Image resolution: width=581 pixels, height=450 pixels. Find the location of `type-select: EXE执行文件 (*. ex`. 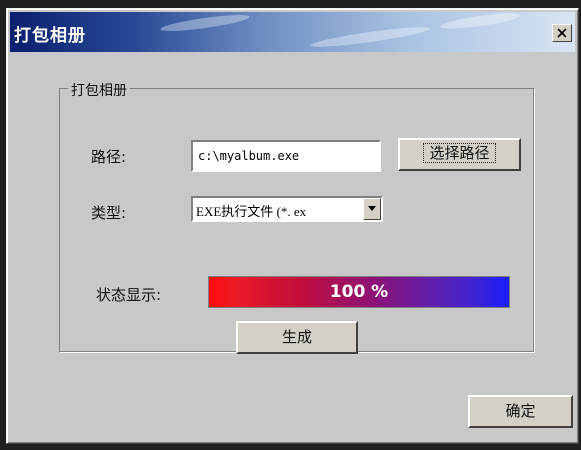

type-select: EXE执行文件 (*. ex is located at coordinates (287, 209).